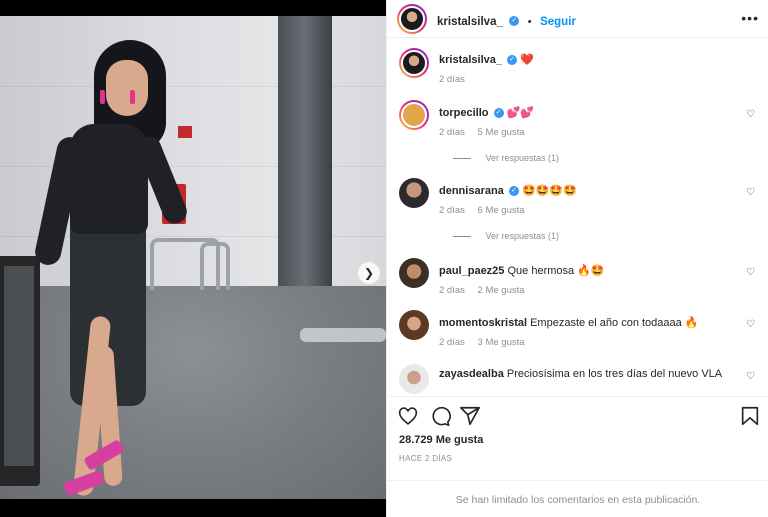 This screenshot has height=517, width=768. What do you see at coordinates (464, 113) in the screenshot?
I see `comment-username: torpecillo` at bounding box center [464, 113].